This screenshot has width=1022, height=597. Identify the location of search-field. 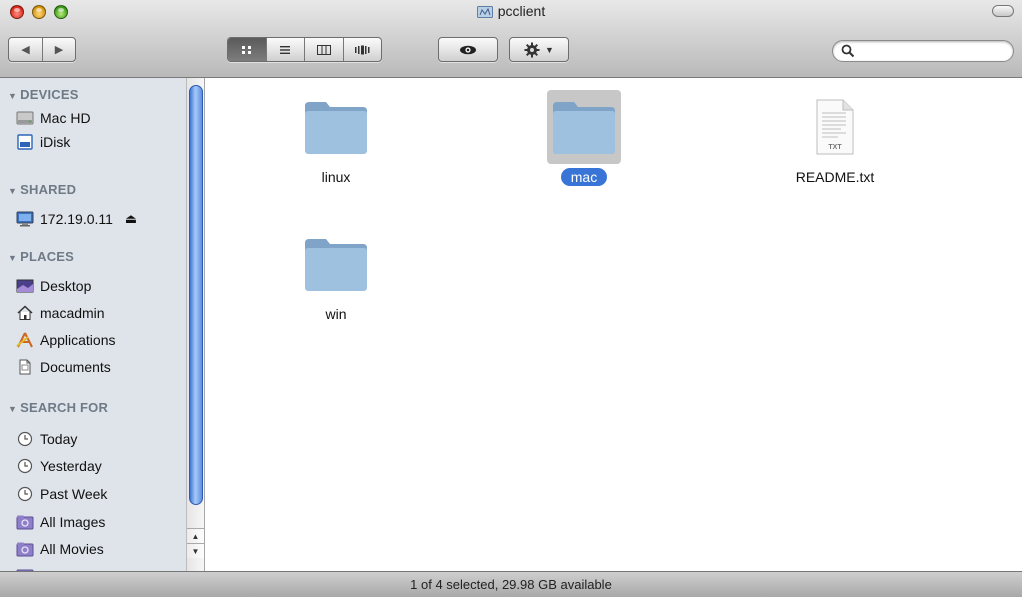
(923, 51).